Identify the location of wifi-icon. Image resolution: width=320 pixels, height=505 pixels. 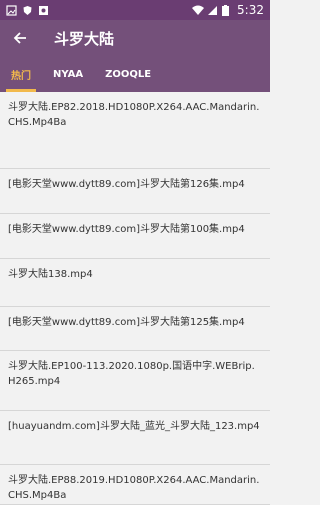
(198, 10).